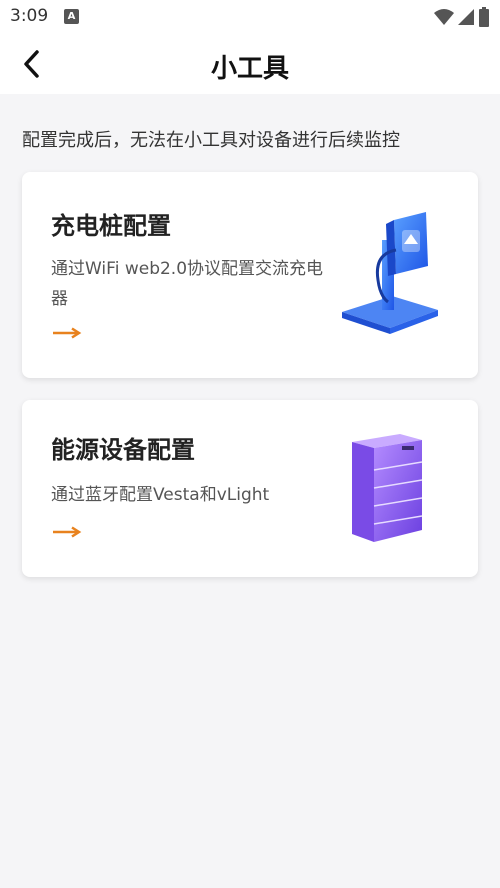  Describe the element at coordinates (71, 16) in the screenshot. I see `notification-a-icon: A` at that location.